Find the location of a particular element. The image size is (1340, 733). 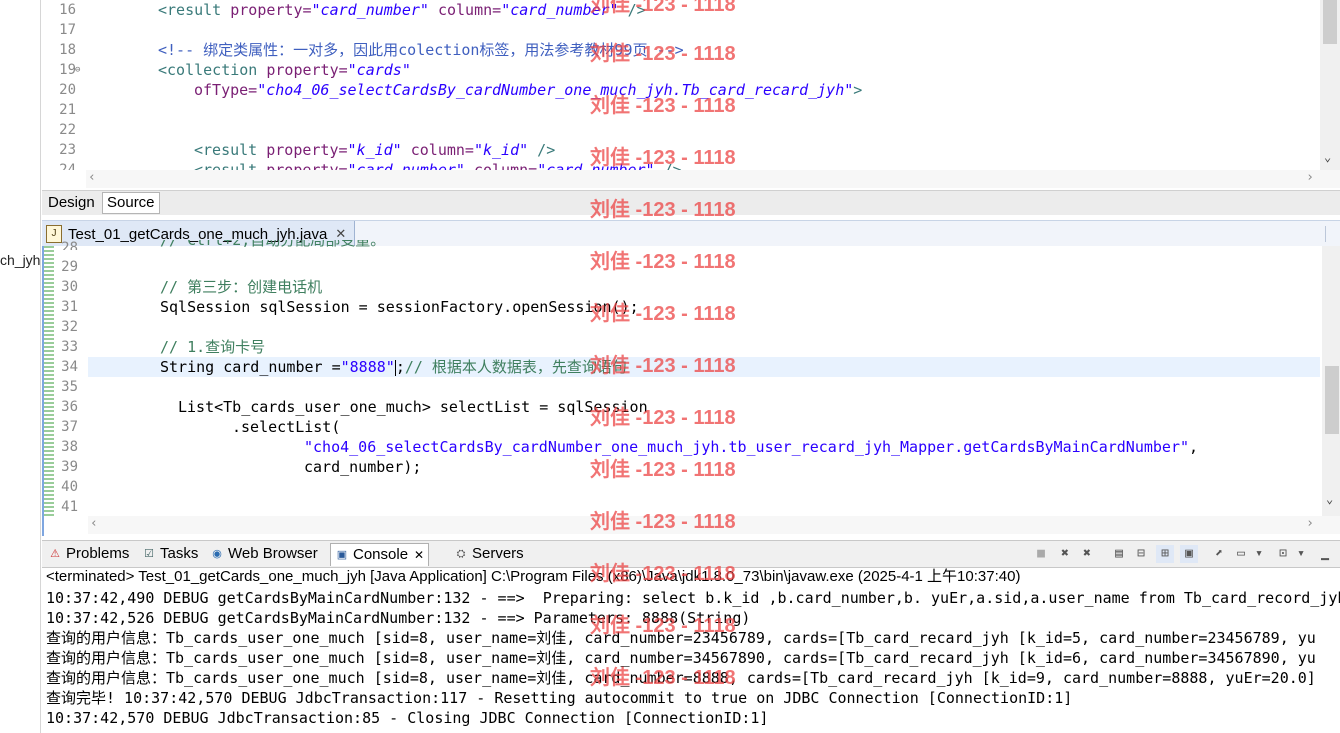

line-number: 24 is located at coordinates (67, 166).